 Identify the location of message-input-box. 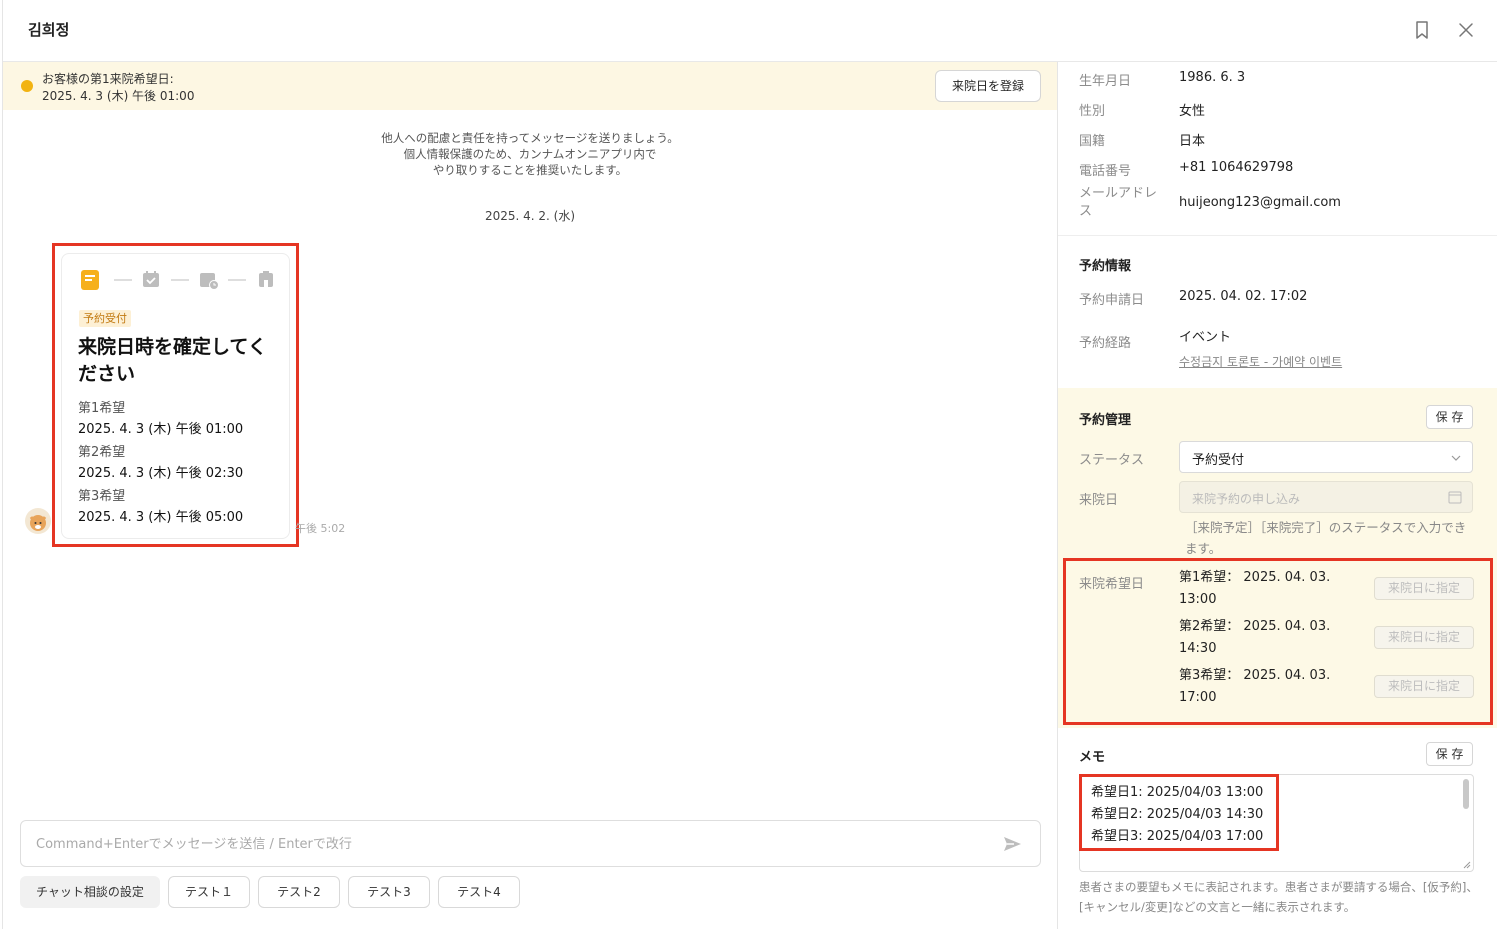
(530, 843).